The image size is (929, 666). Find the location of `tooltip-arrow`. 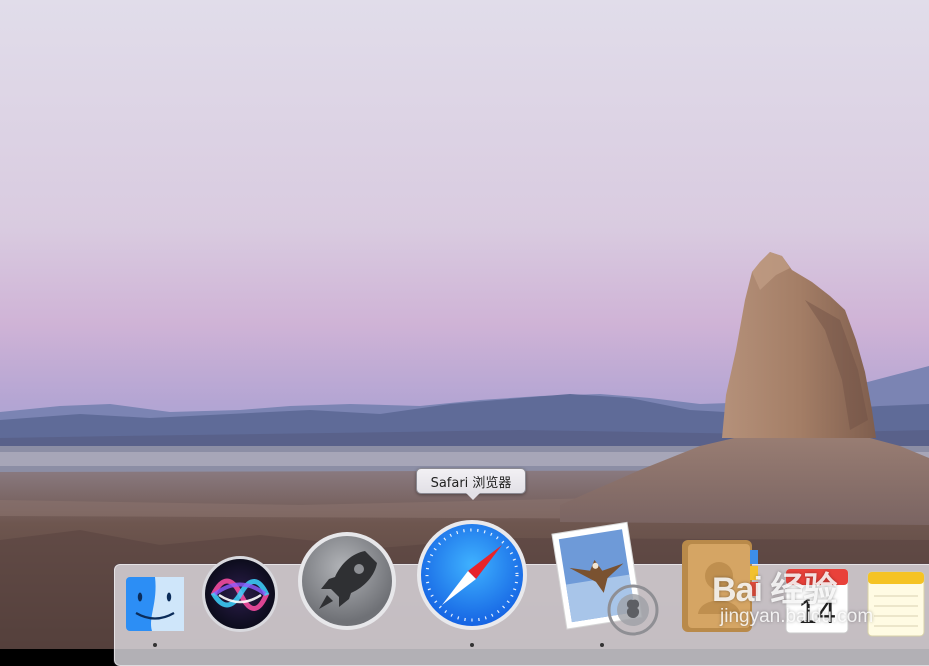

tooltip-arrow is located at coordinates (473, 496).